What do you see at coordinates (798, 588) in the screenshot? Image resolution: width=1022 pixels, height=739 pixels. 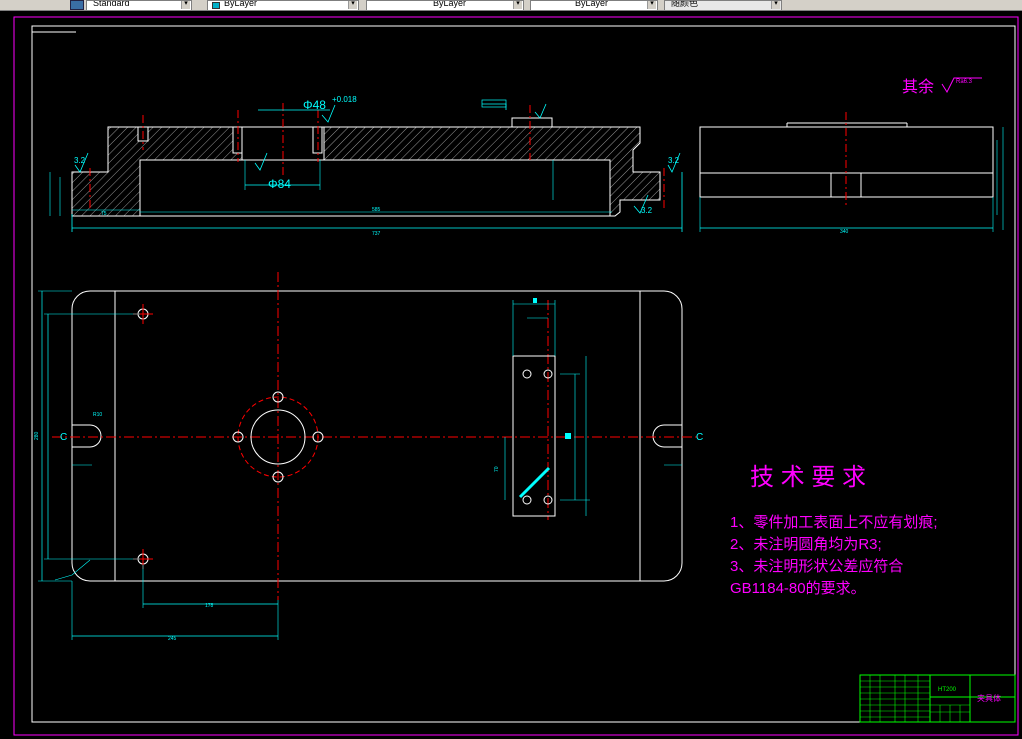 I see `tech-req-4: GB1184-80的要求。` at bounding box center [798, 588].